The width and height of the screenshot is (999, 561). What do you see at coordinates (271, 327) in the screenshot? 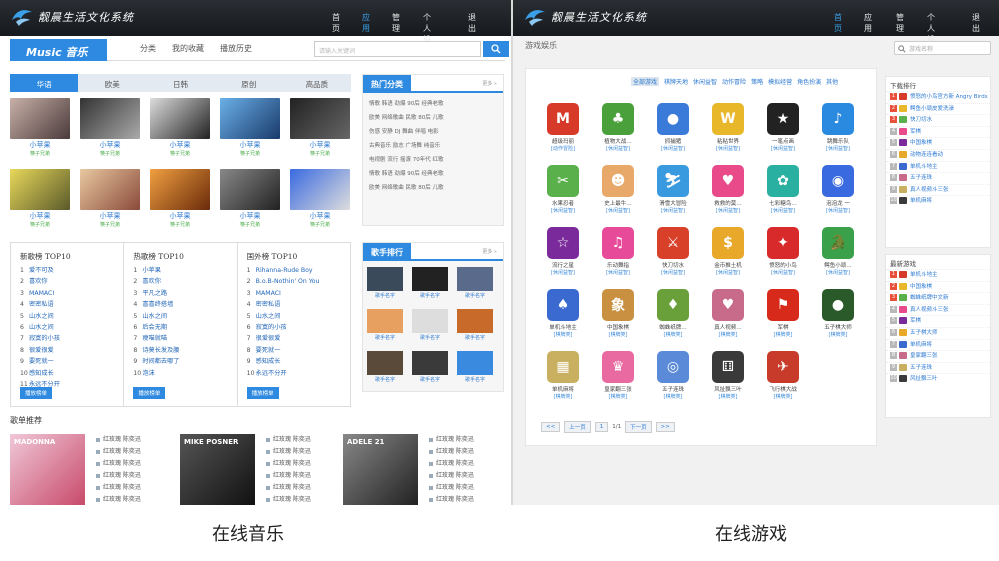
I see `chart-song-title: 寂寞的小孩` at bounding box center [271, 327].